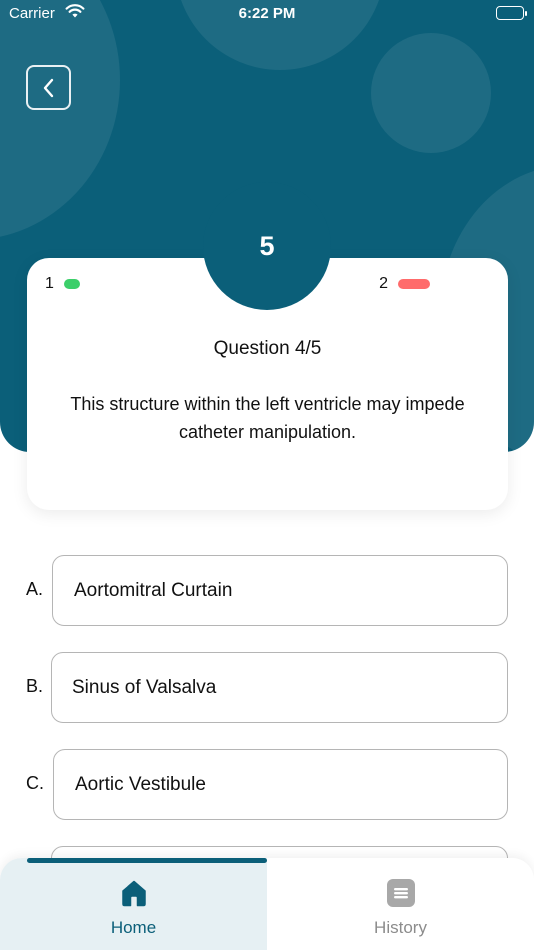 The height and width of the screenshot is (950, 534). I want to click on question-number: Question 4/5, so click(267, 348).